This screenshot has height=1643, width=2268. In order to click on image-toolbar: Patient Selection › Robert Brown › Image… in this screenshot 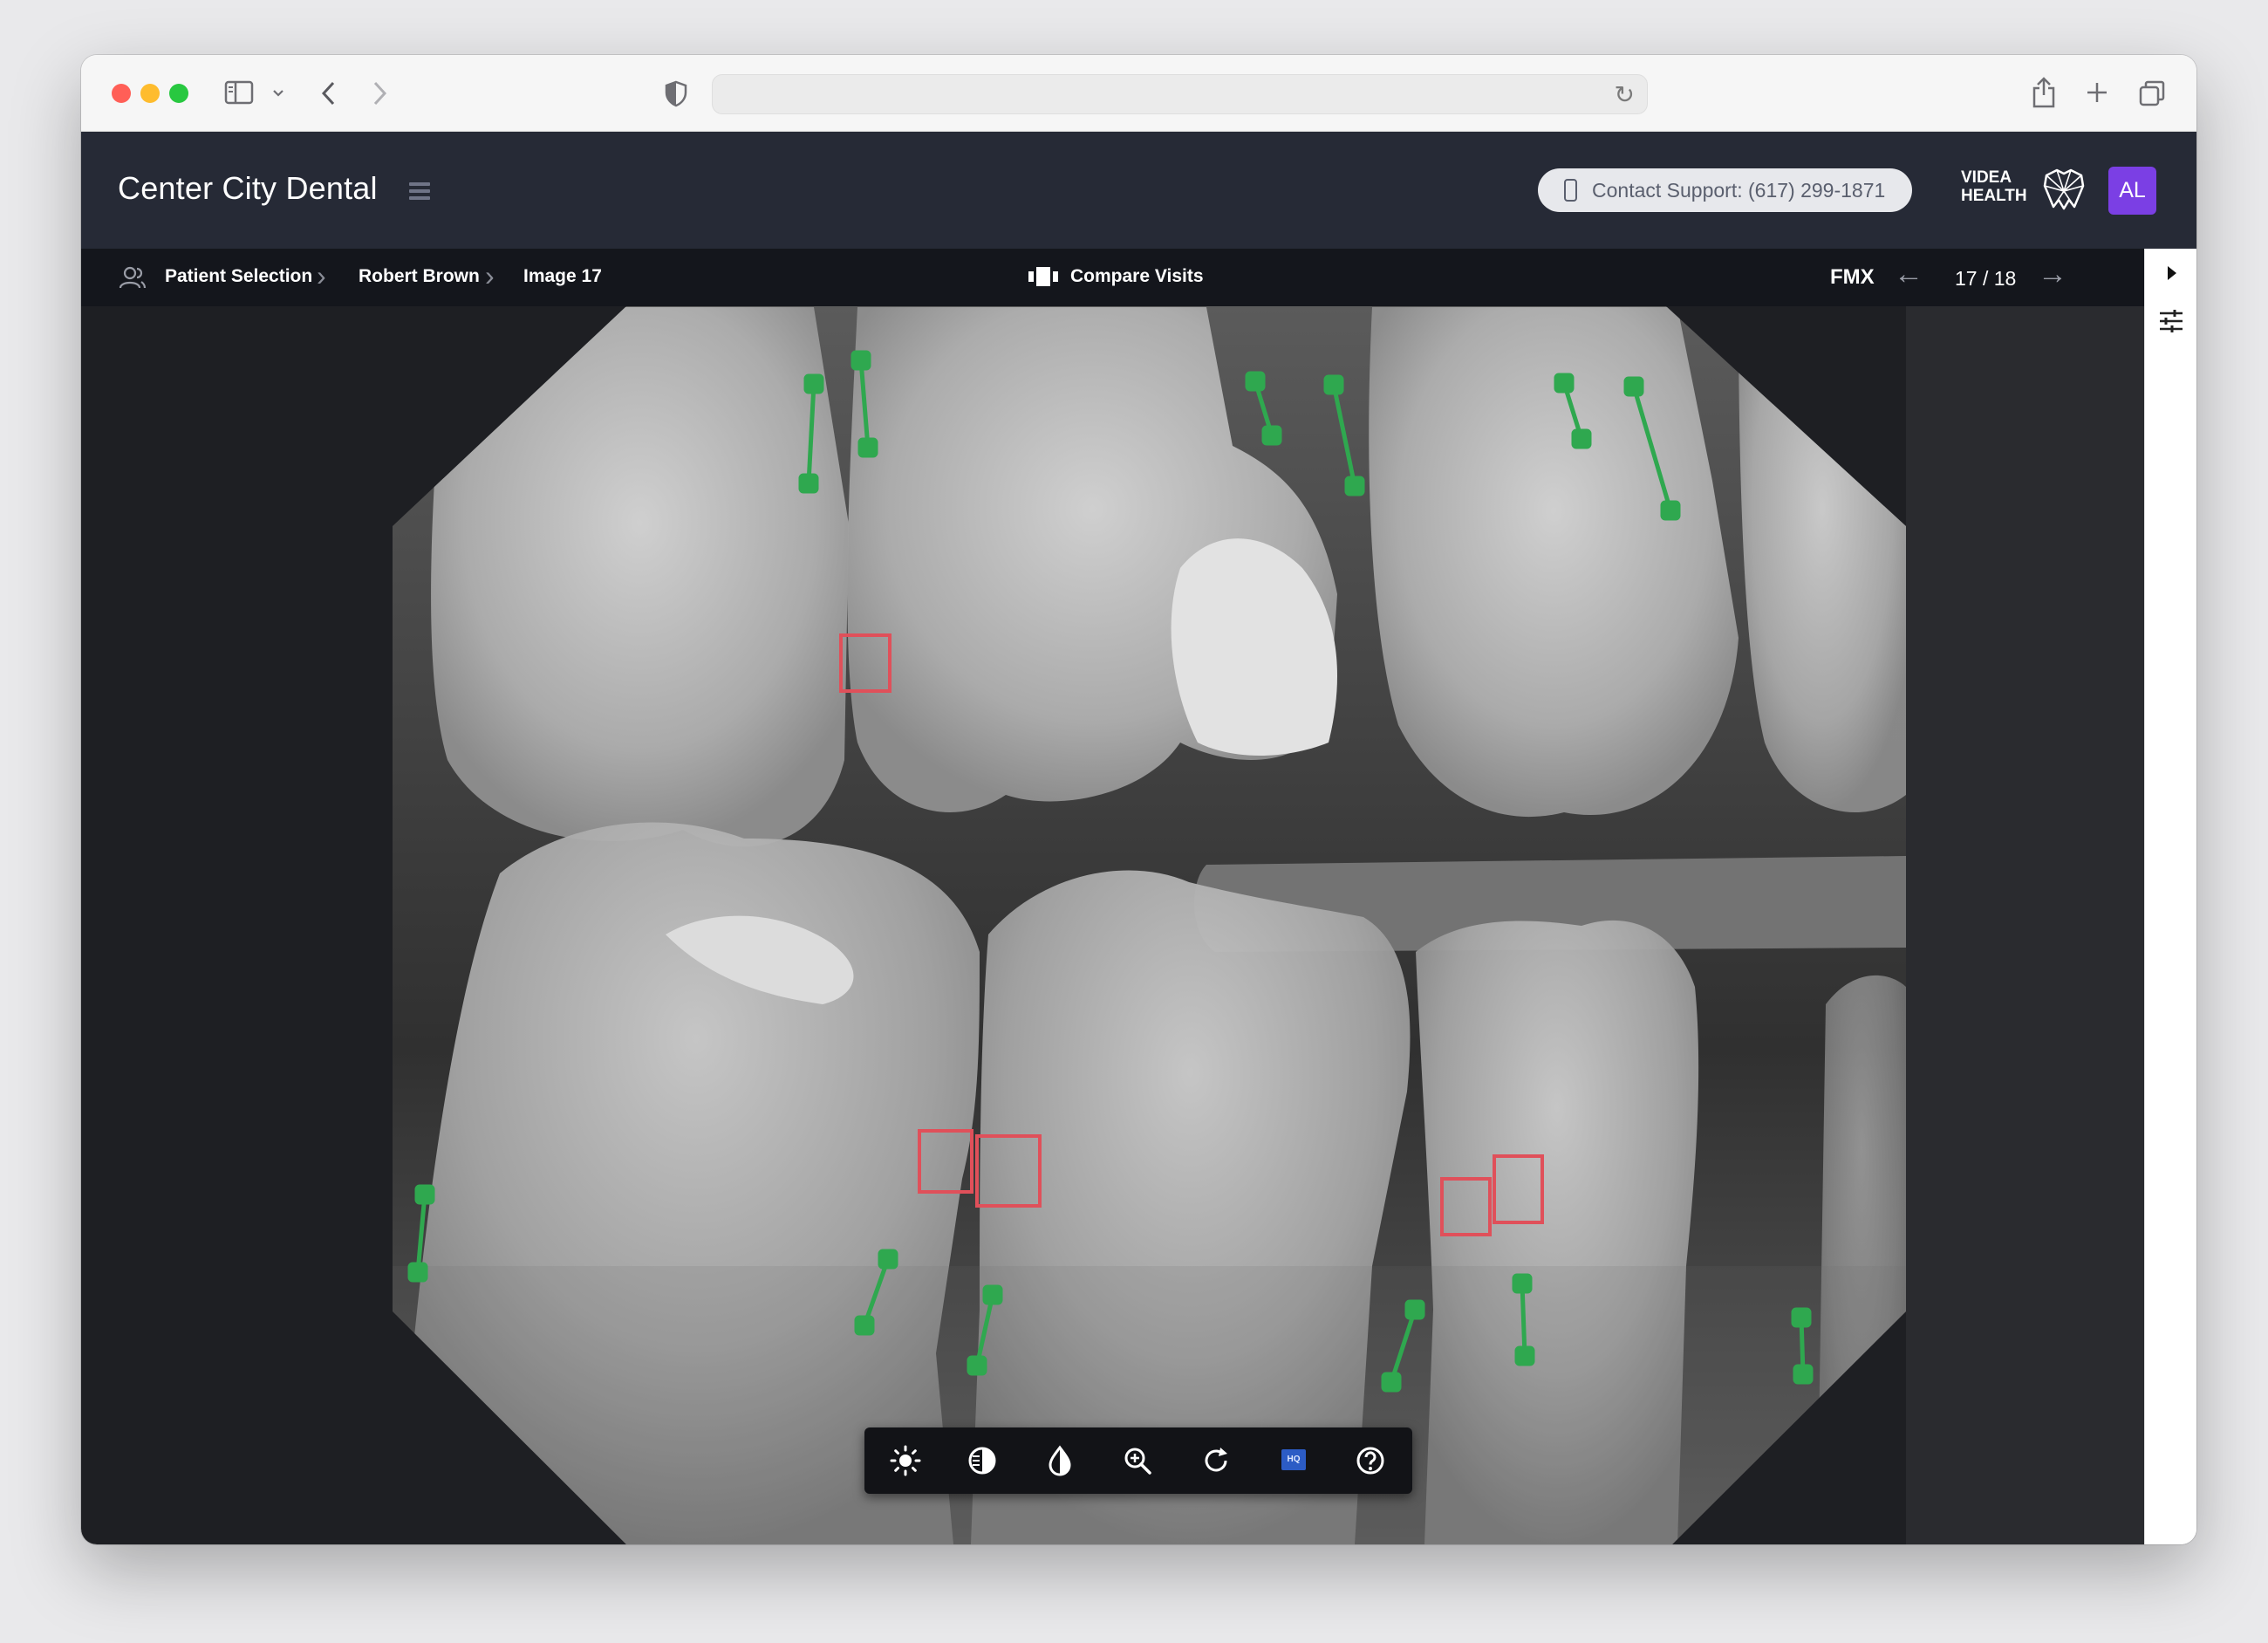, I will do `click(1112, 278)`.